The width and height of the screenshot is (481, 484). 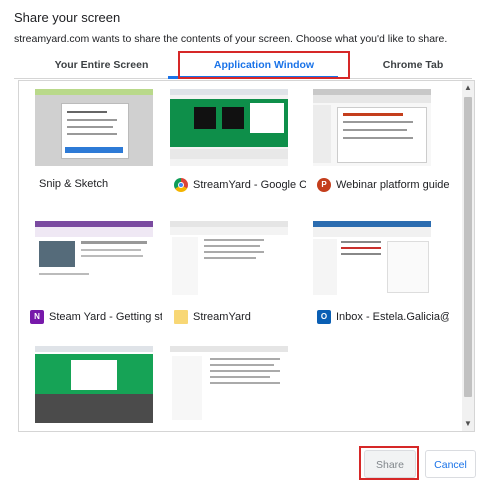 I want to click on window-item-streamyard-folder: StreamYard, so click(x=239, y=276).